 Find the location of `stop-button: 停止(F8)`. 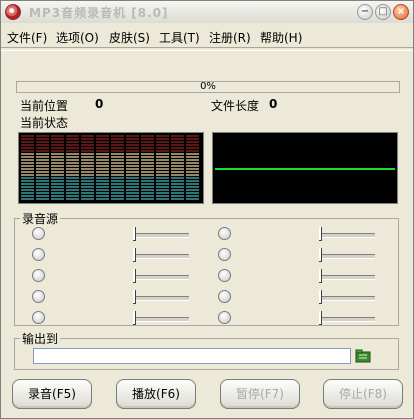

stop-button: 停止(F8) is located at coordinates (363, 394).